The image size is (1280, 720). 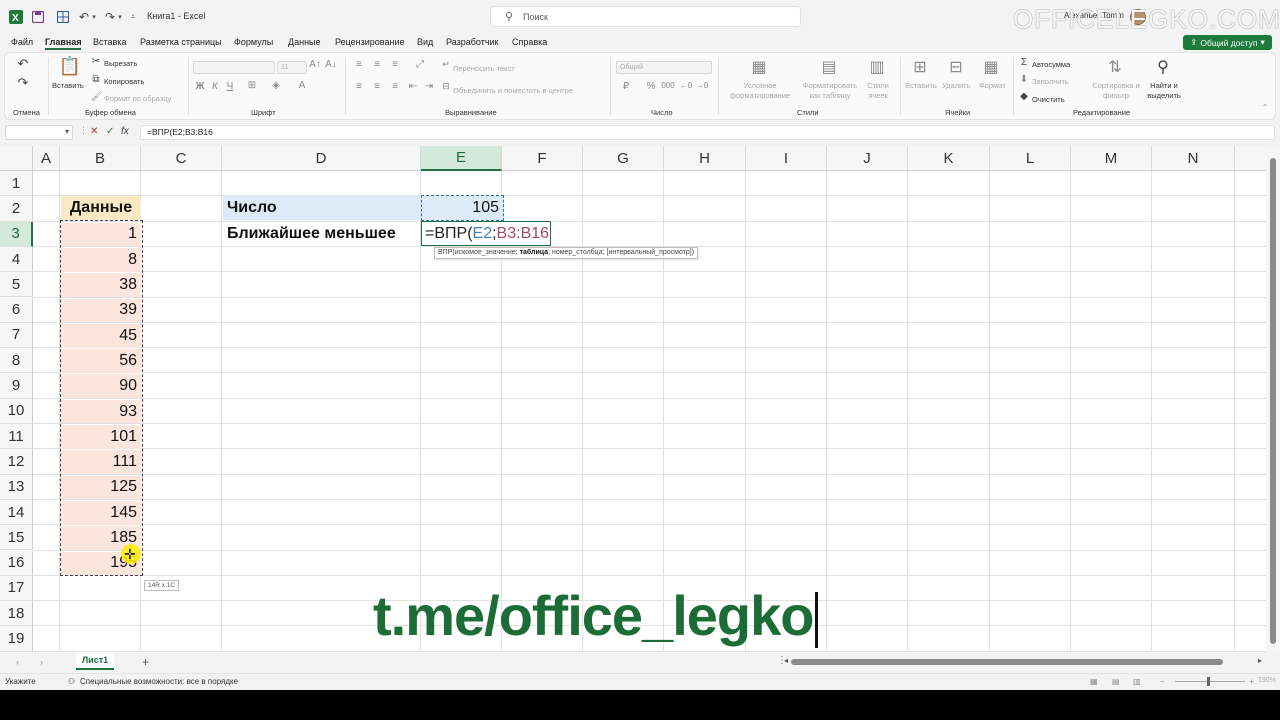 I want to click on column-header-n: N, so click(x=1193, y=158).